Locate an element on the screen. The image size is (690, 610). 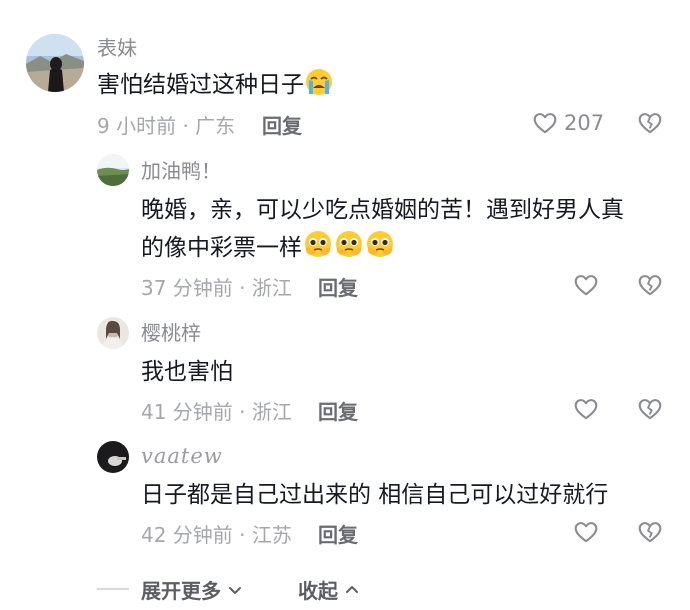
expand-more-button: 展开更多 is located at coordinates (192, 589).